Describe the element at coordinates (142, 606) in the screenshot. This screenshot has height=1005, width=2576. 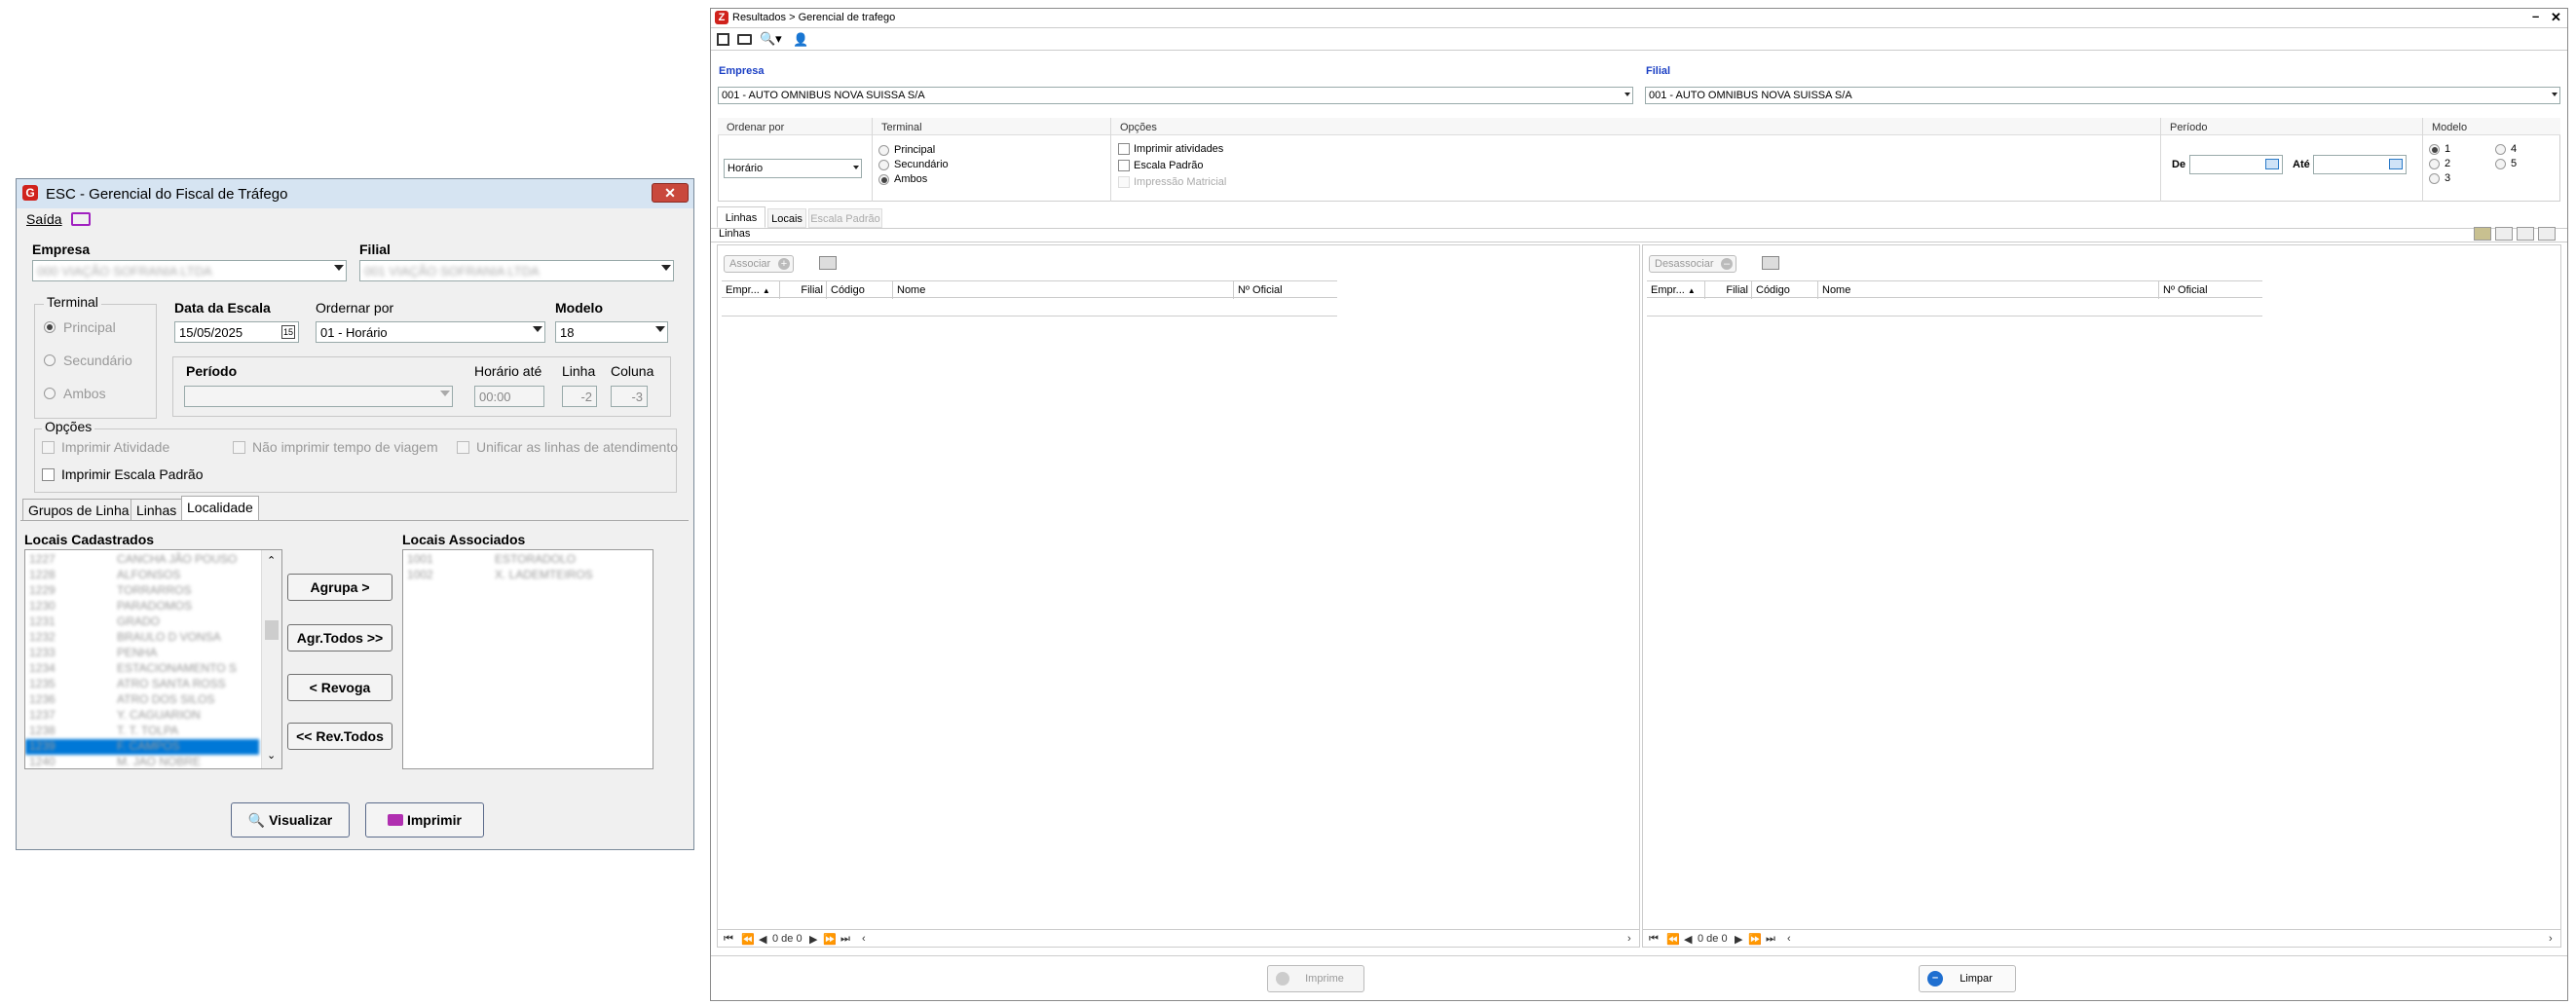
I see `list-item: 1230 PARADOMOS` at that location.